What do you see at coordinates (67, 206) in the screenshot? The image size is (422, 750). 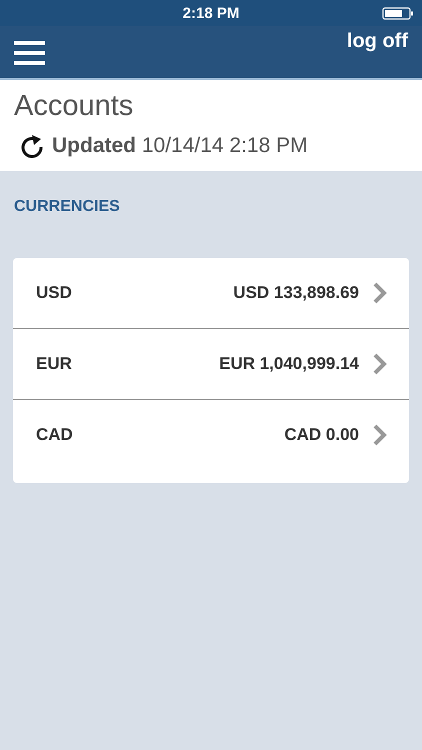 I see `section-title: CURRENCIES` at bounding box center [67, 206].